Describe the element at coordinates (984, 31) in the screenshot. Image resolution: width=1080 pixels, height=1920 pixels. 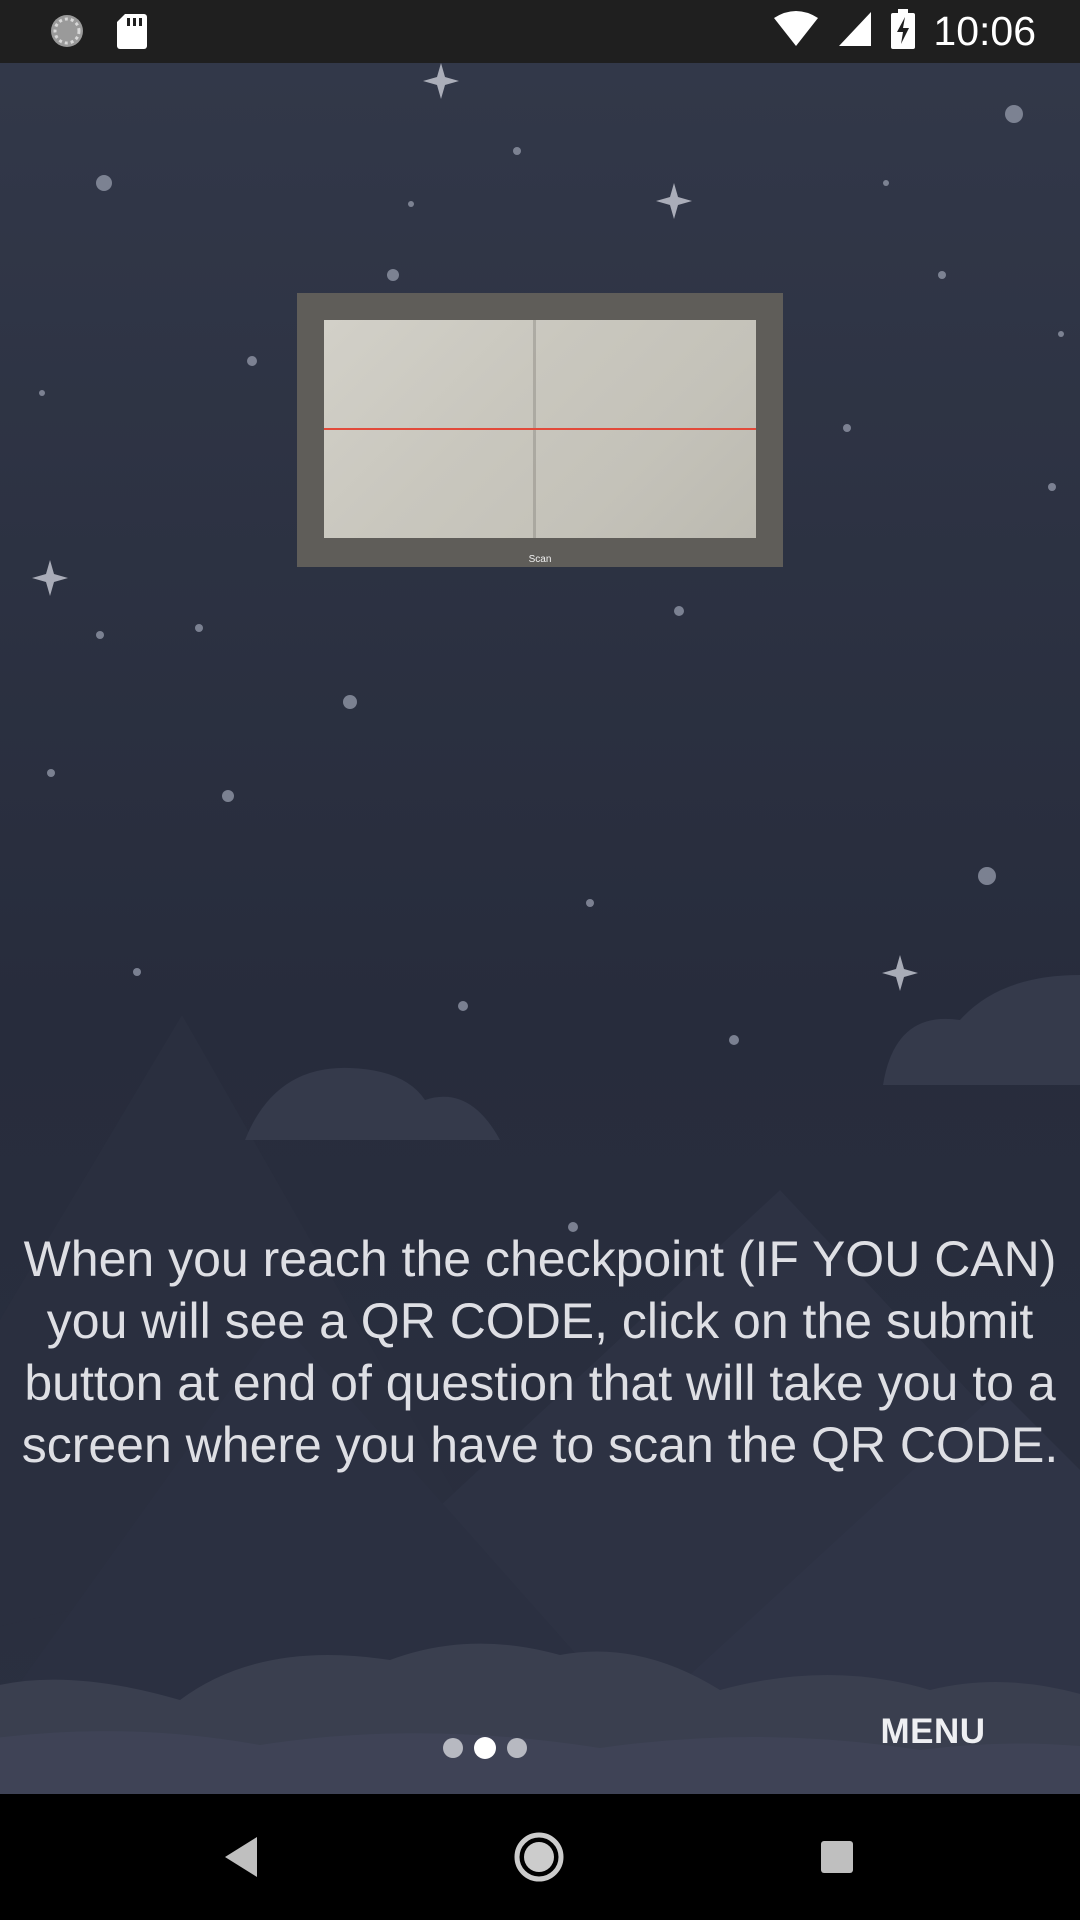
I see `clock: 10:06` at that location.